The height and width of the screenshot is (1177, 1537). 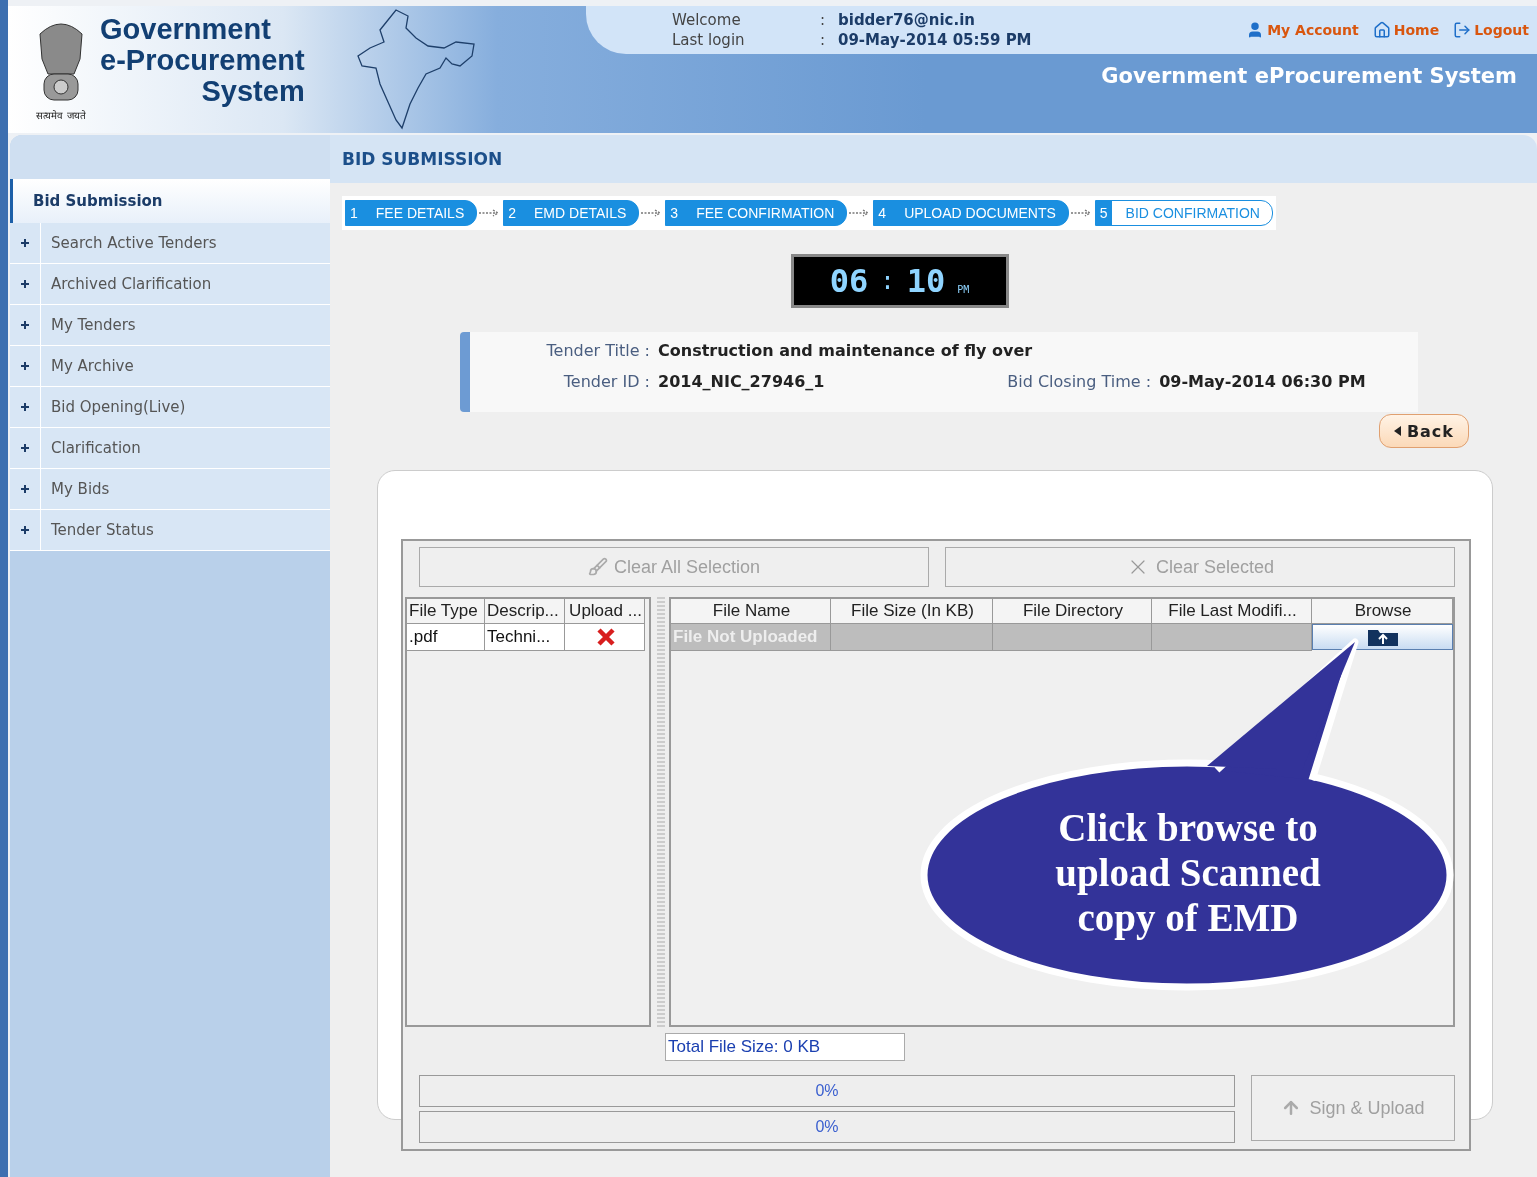 I want to click on motto-text: सत्यमेव जयते, so click(x=61, y=115).